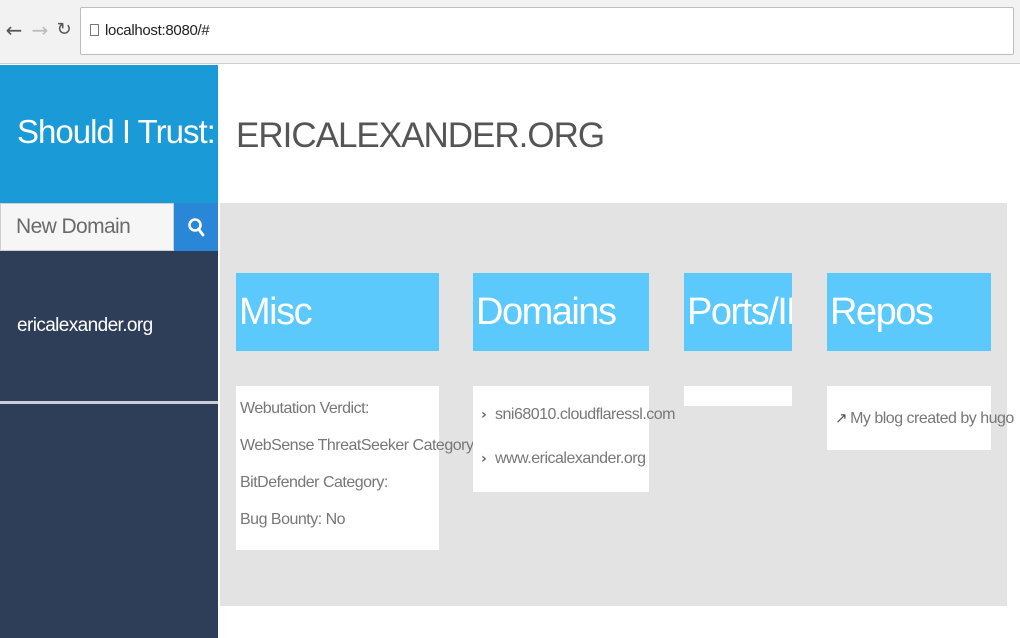  I want to click on misc-card-heading: Misc, so click(337, 312).